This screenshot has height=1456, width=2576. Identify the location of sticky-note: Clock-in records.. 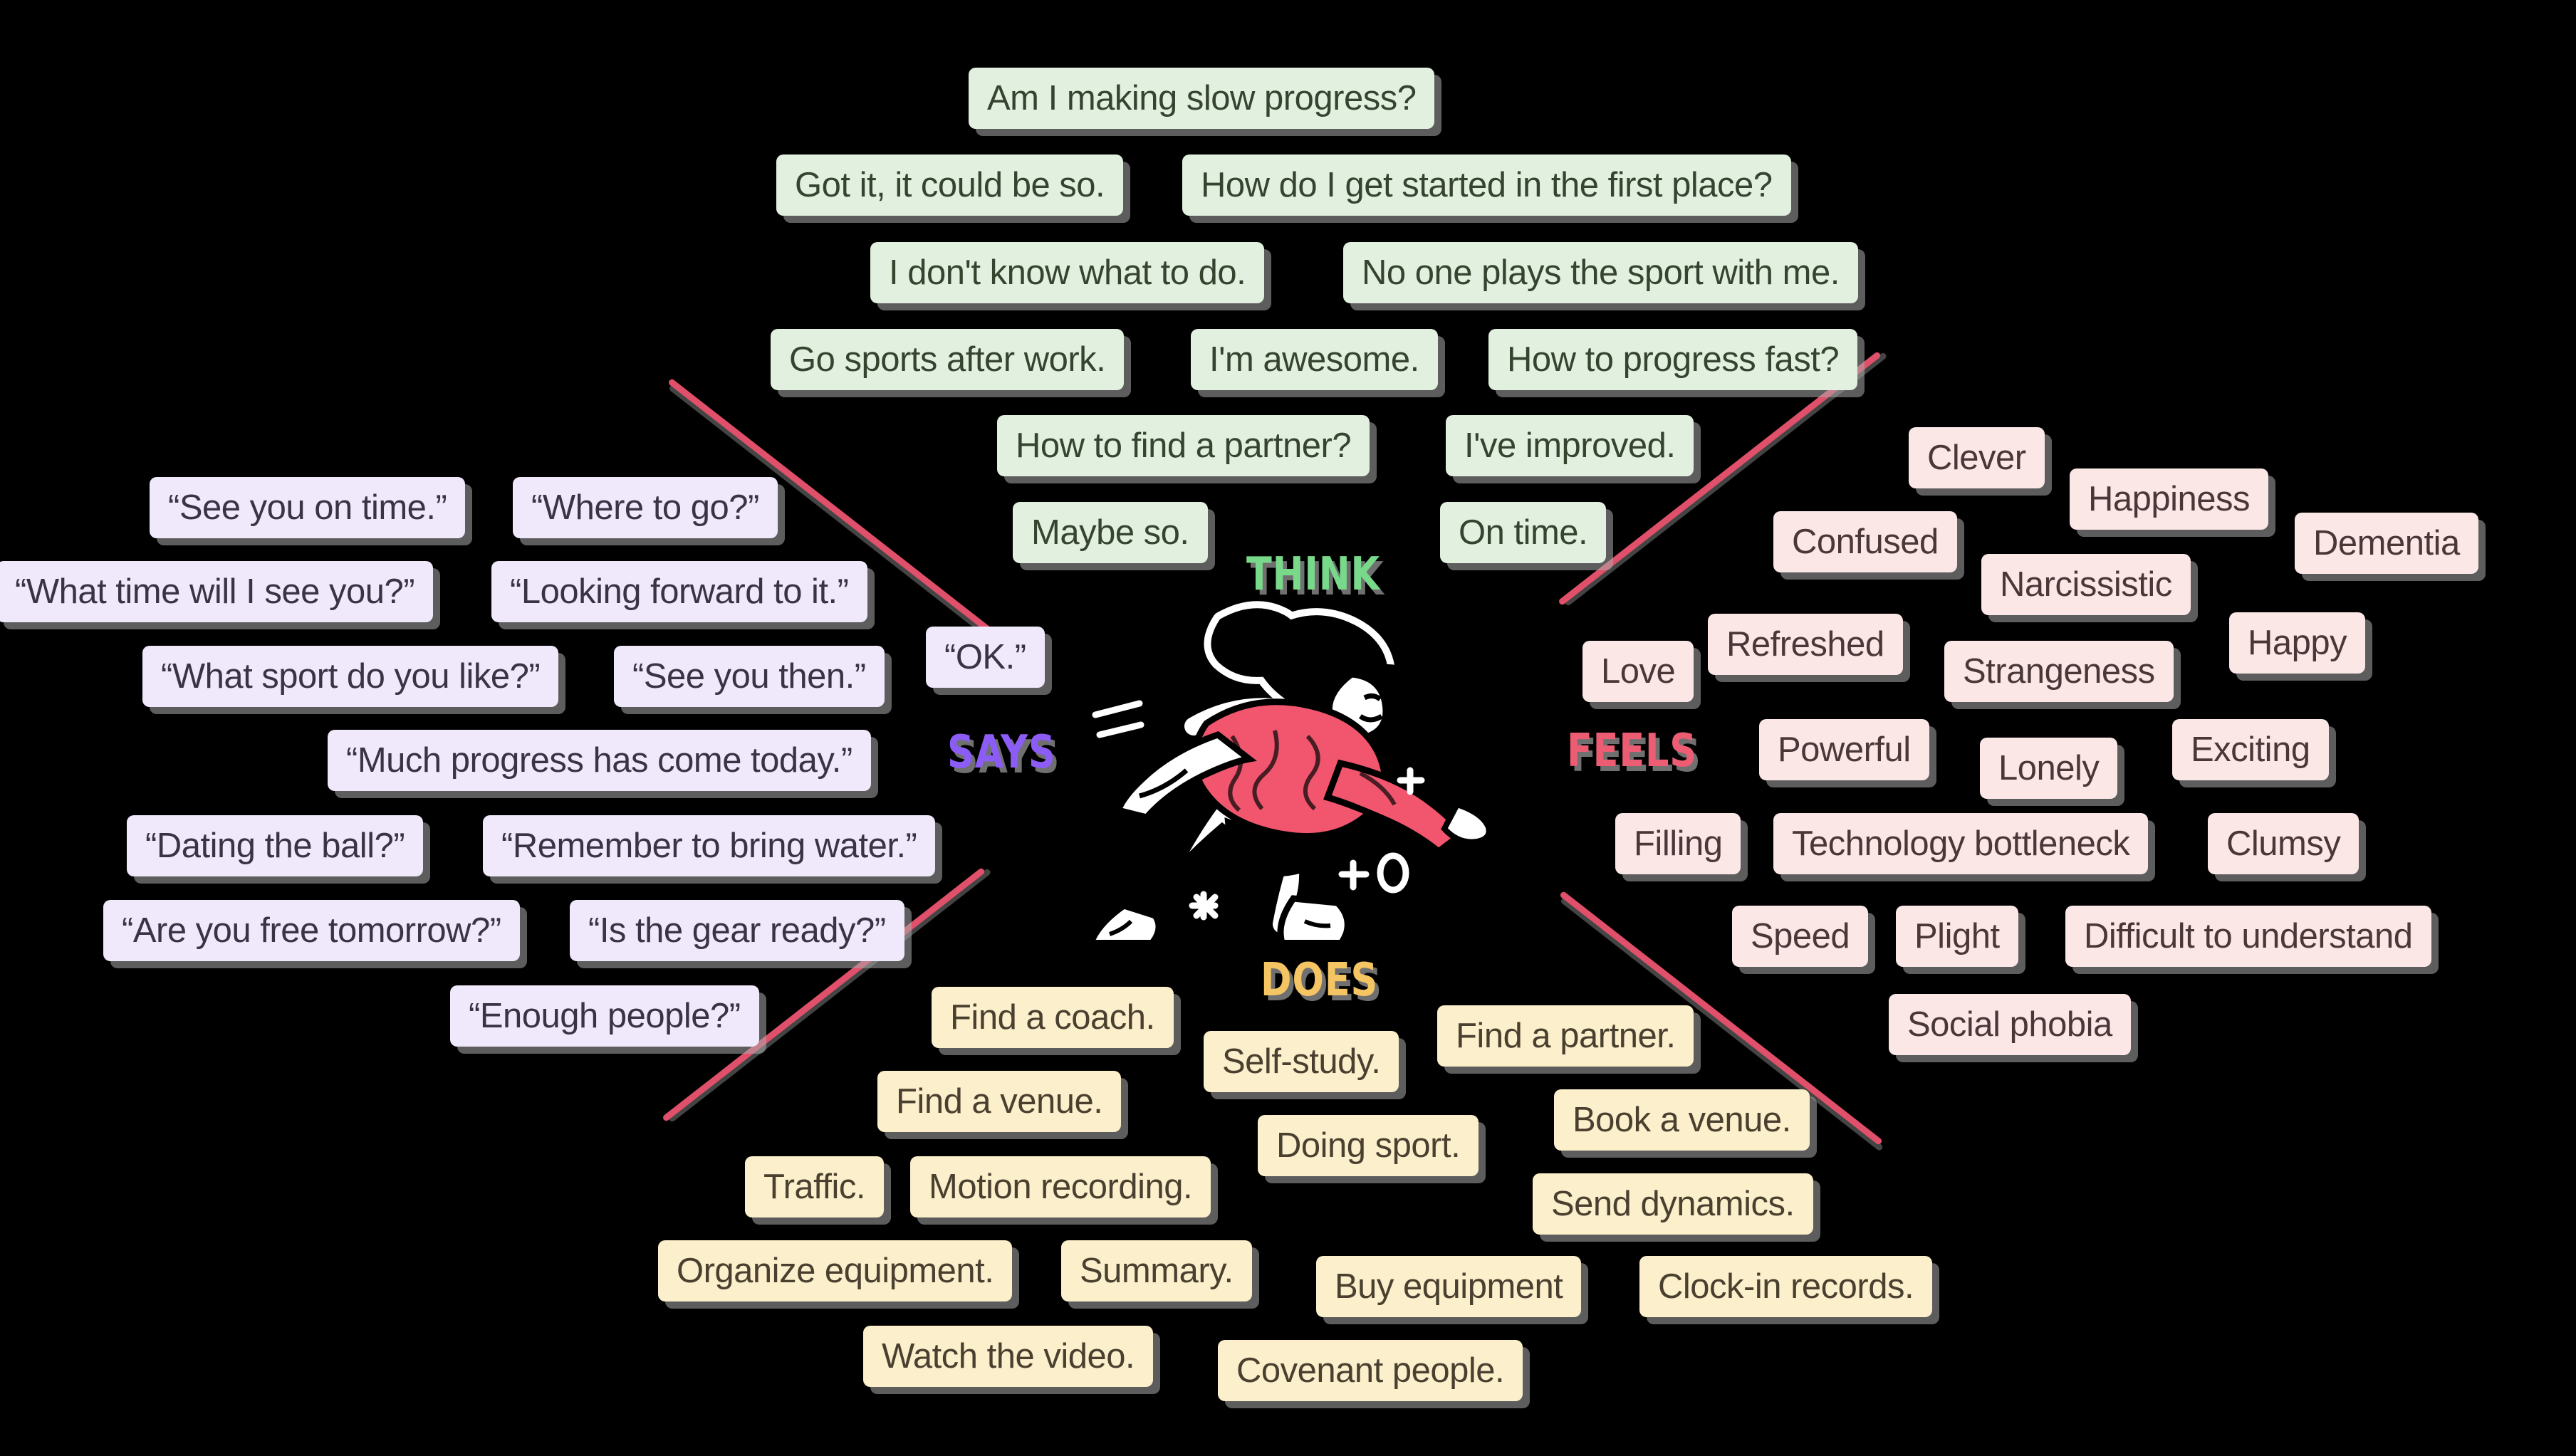
(1786, 1286).